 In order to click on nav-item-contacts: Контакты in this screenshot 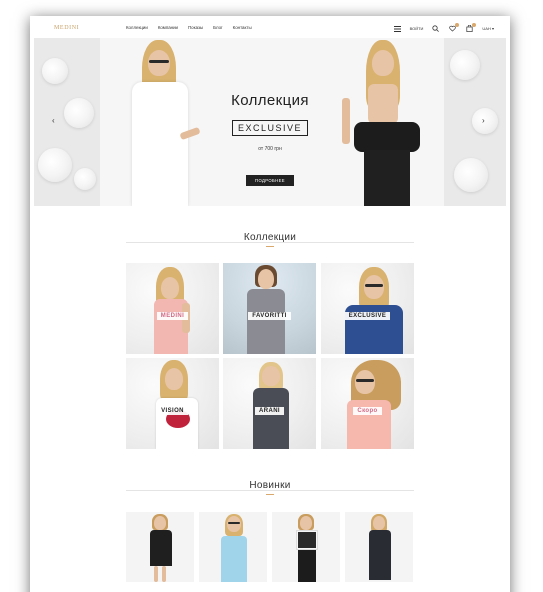, I will do `click(242, 27)`.